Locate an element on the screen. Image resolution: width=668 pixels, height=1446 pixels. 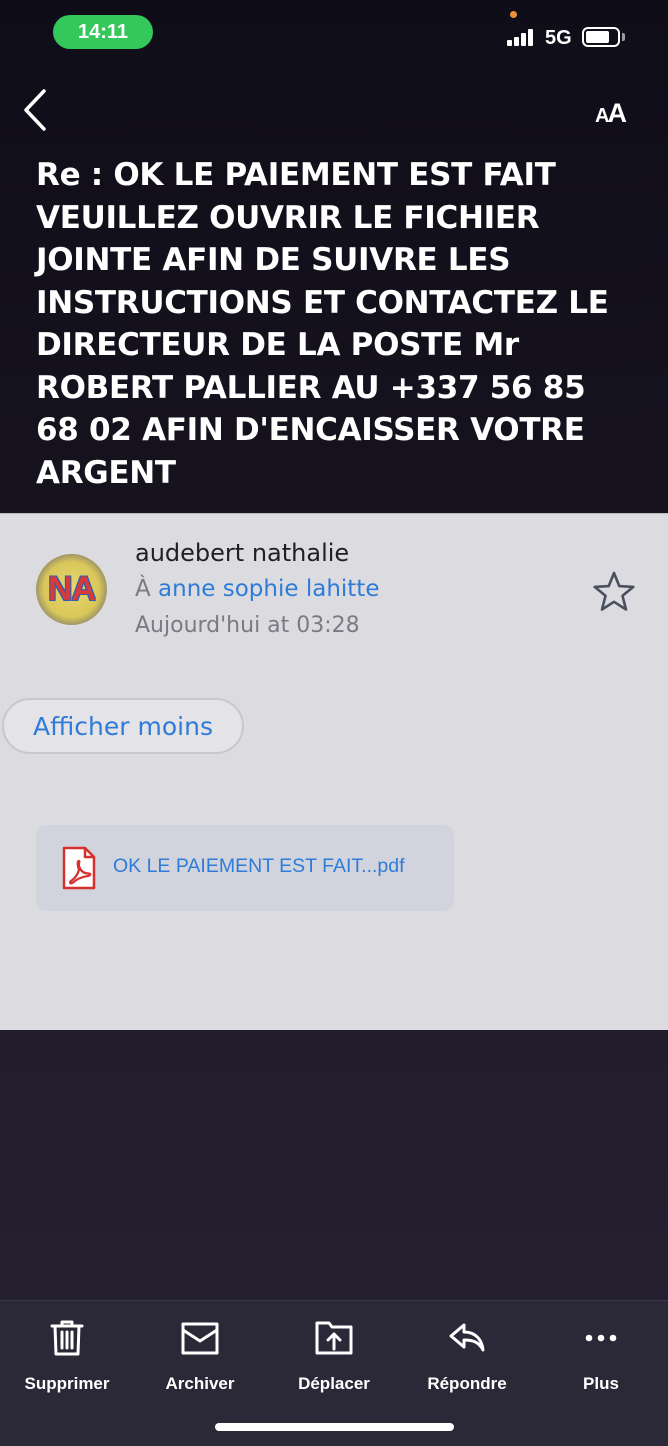
more-label: Plus is located at coordinates (601, 1383).